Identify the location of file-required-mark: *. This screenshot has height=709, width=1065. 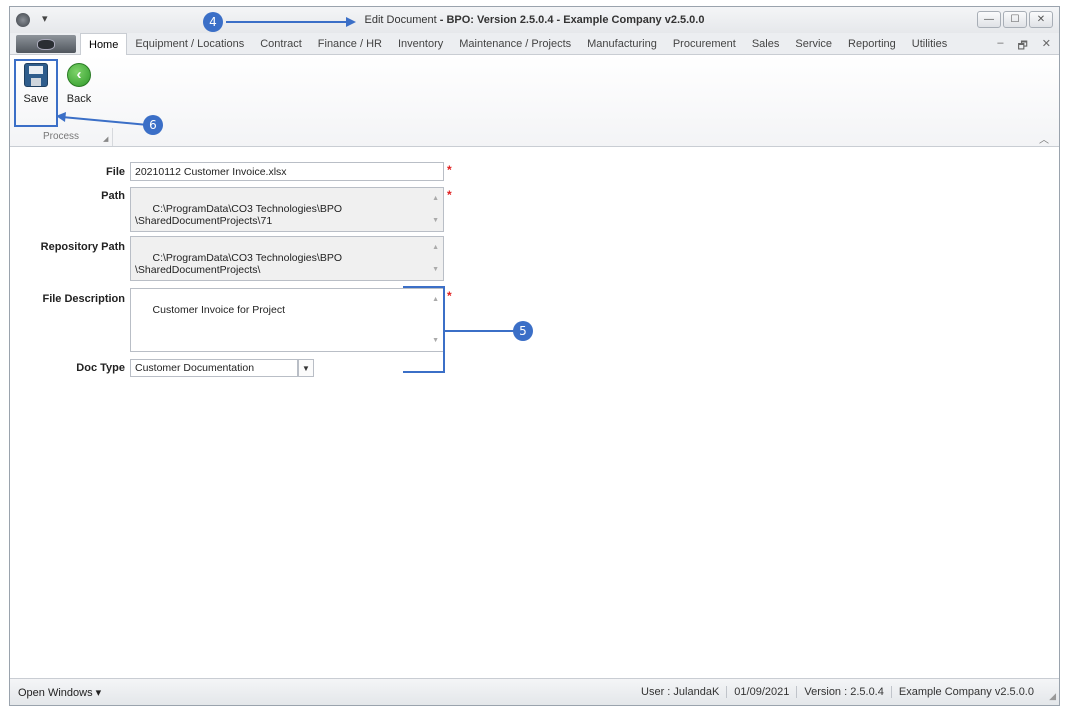
(449, 170).